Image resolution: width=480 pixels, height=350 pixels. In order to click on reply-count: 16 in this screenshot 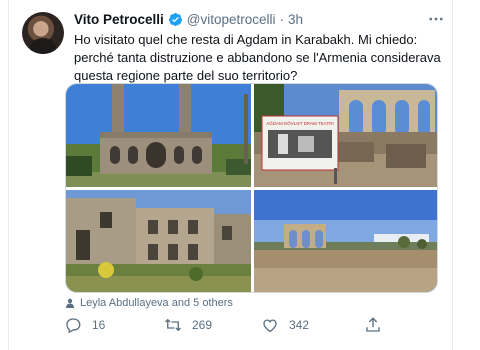, I will do `click(99, 325)`.